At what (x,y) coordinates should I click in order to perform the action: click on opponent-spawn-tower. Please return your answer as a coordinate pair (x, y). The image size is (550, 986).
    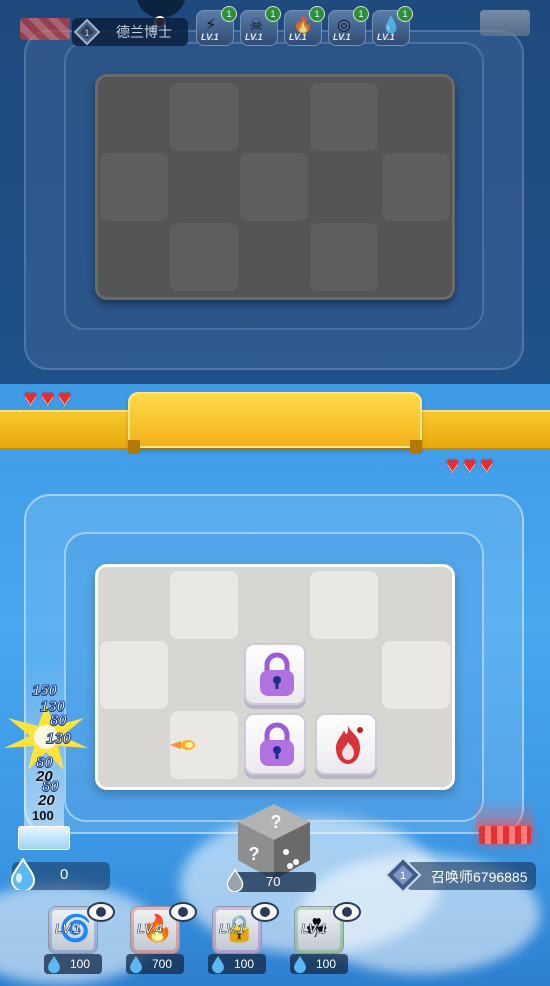
    Looking at the image, I should click on (505, 23).